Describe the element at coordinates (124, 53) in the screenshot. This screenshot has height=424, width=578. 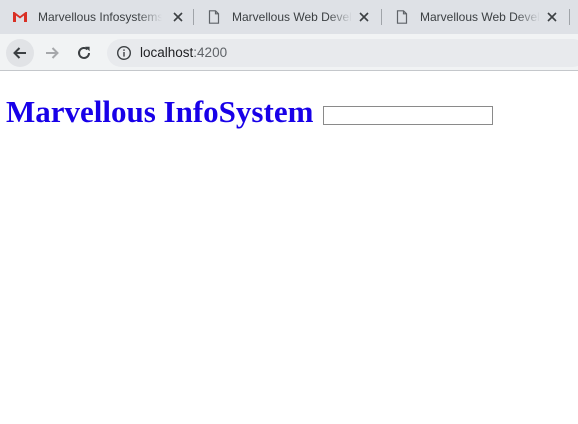
I see `info-icon` at that location.